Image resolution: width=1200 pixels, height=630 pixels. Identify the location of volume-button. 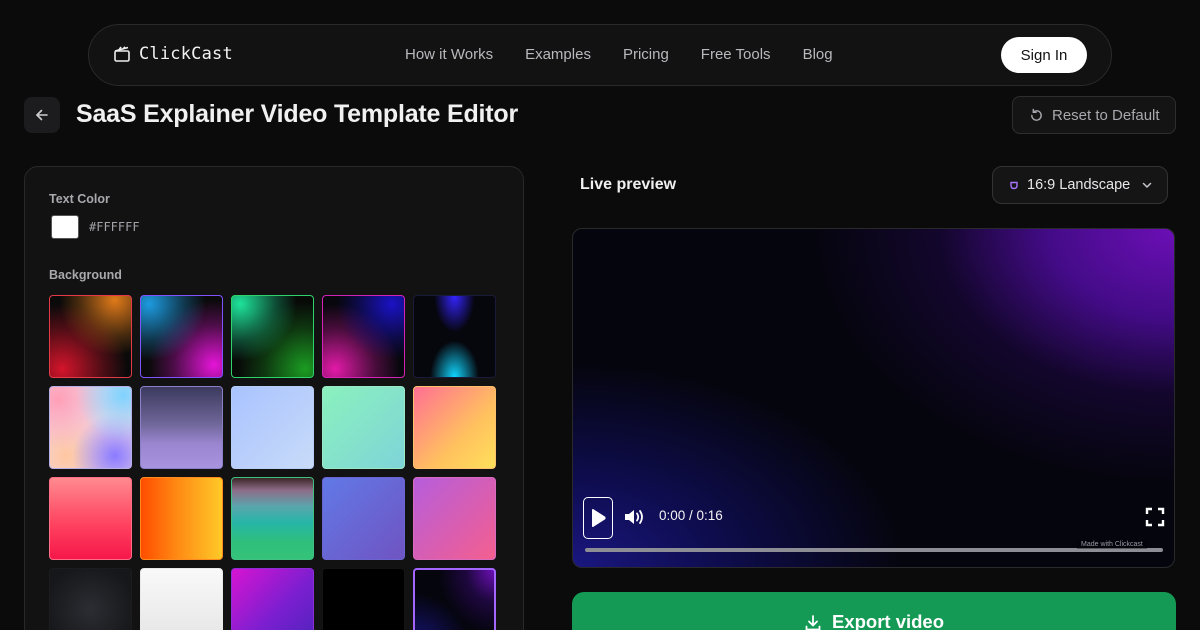
(634, 519).